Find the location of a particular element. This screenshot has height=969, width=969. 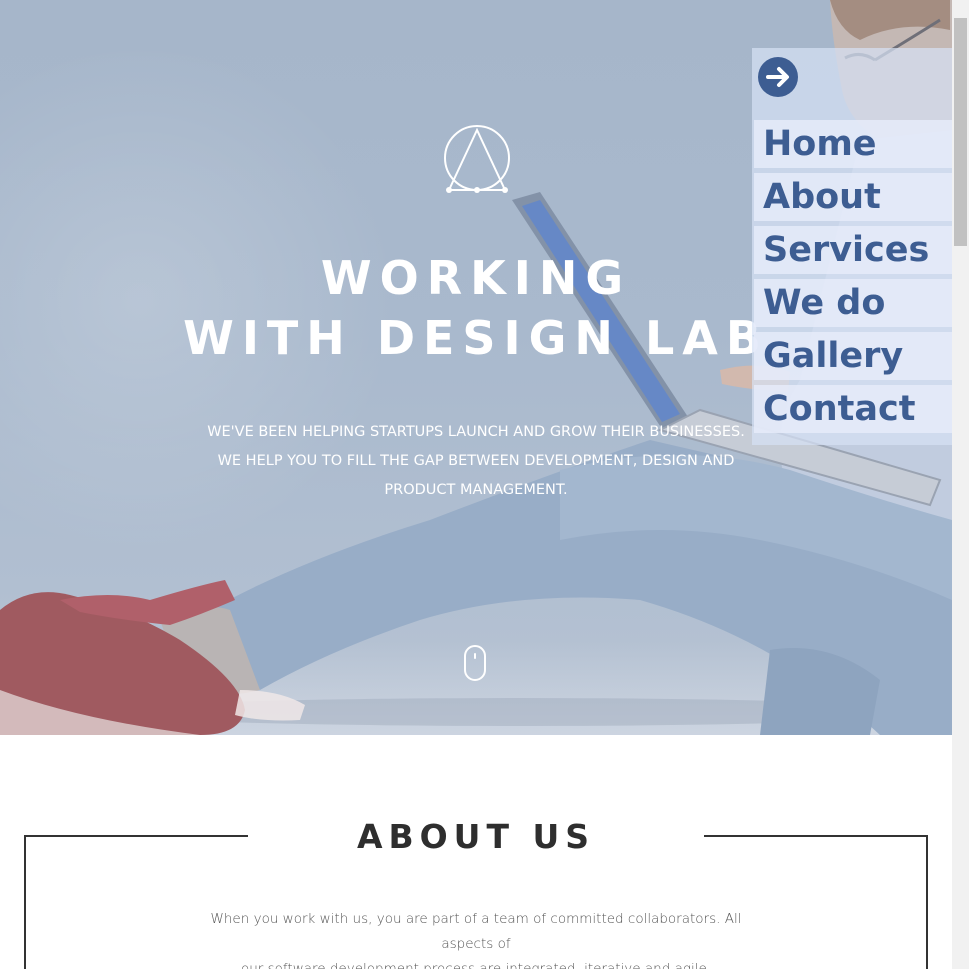

hero-subtitle-line3: PRODUCT MANAGEMENT. is located at coordinates (476, 490).